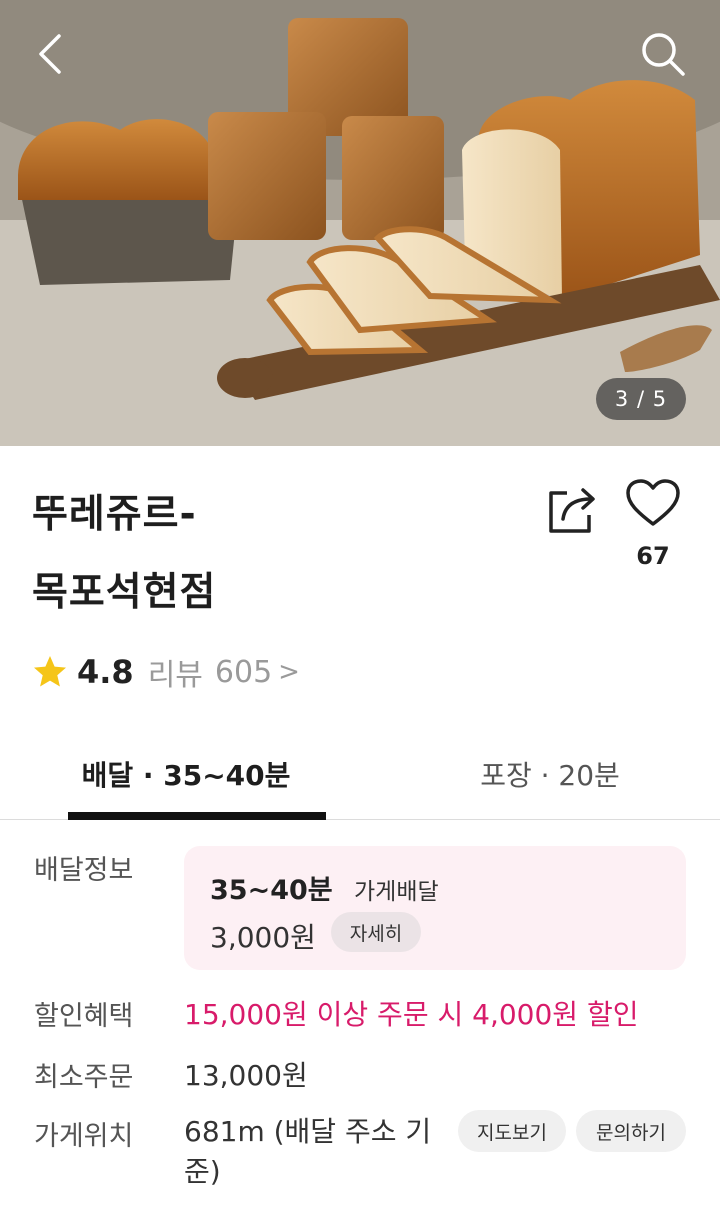 The width and height of the screenshot is (720, 1205). I want to click on location-text: 681m (배달 주소 기준), so click(308, 1151).